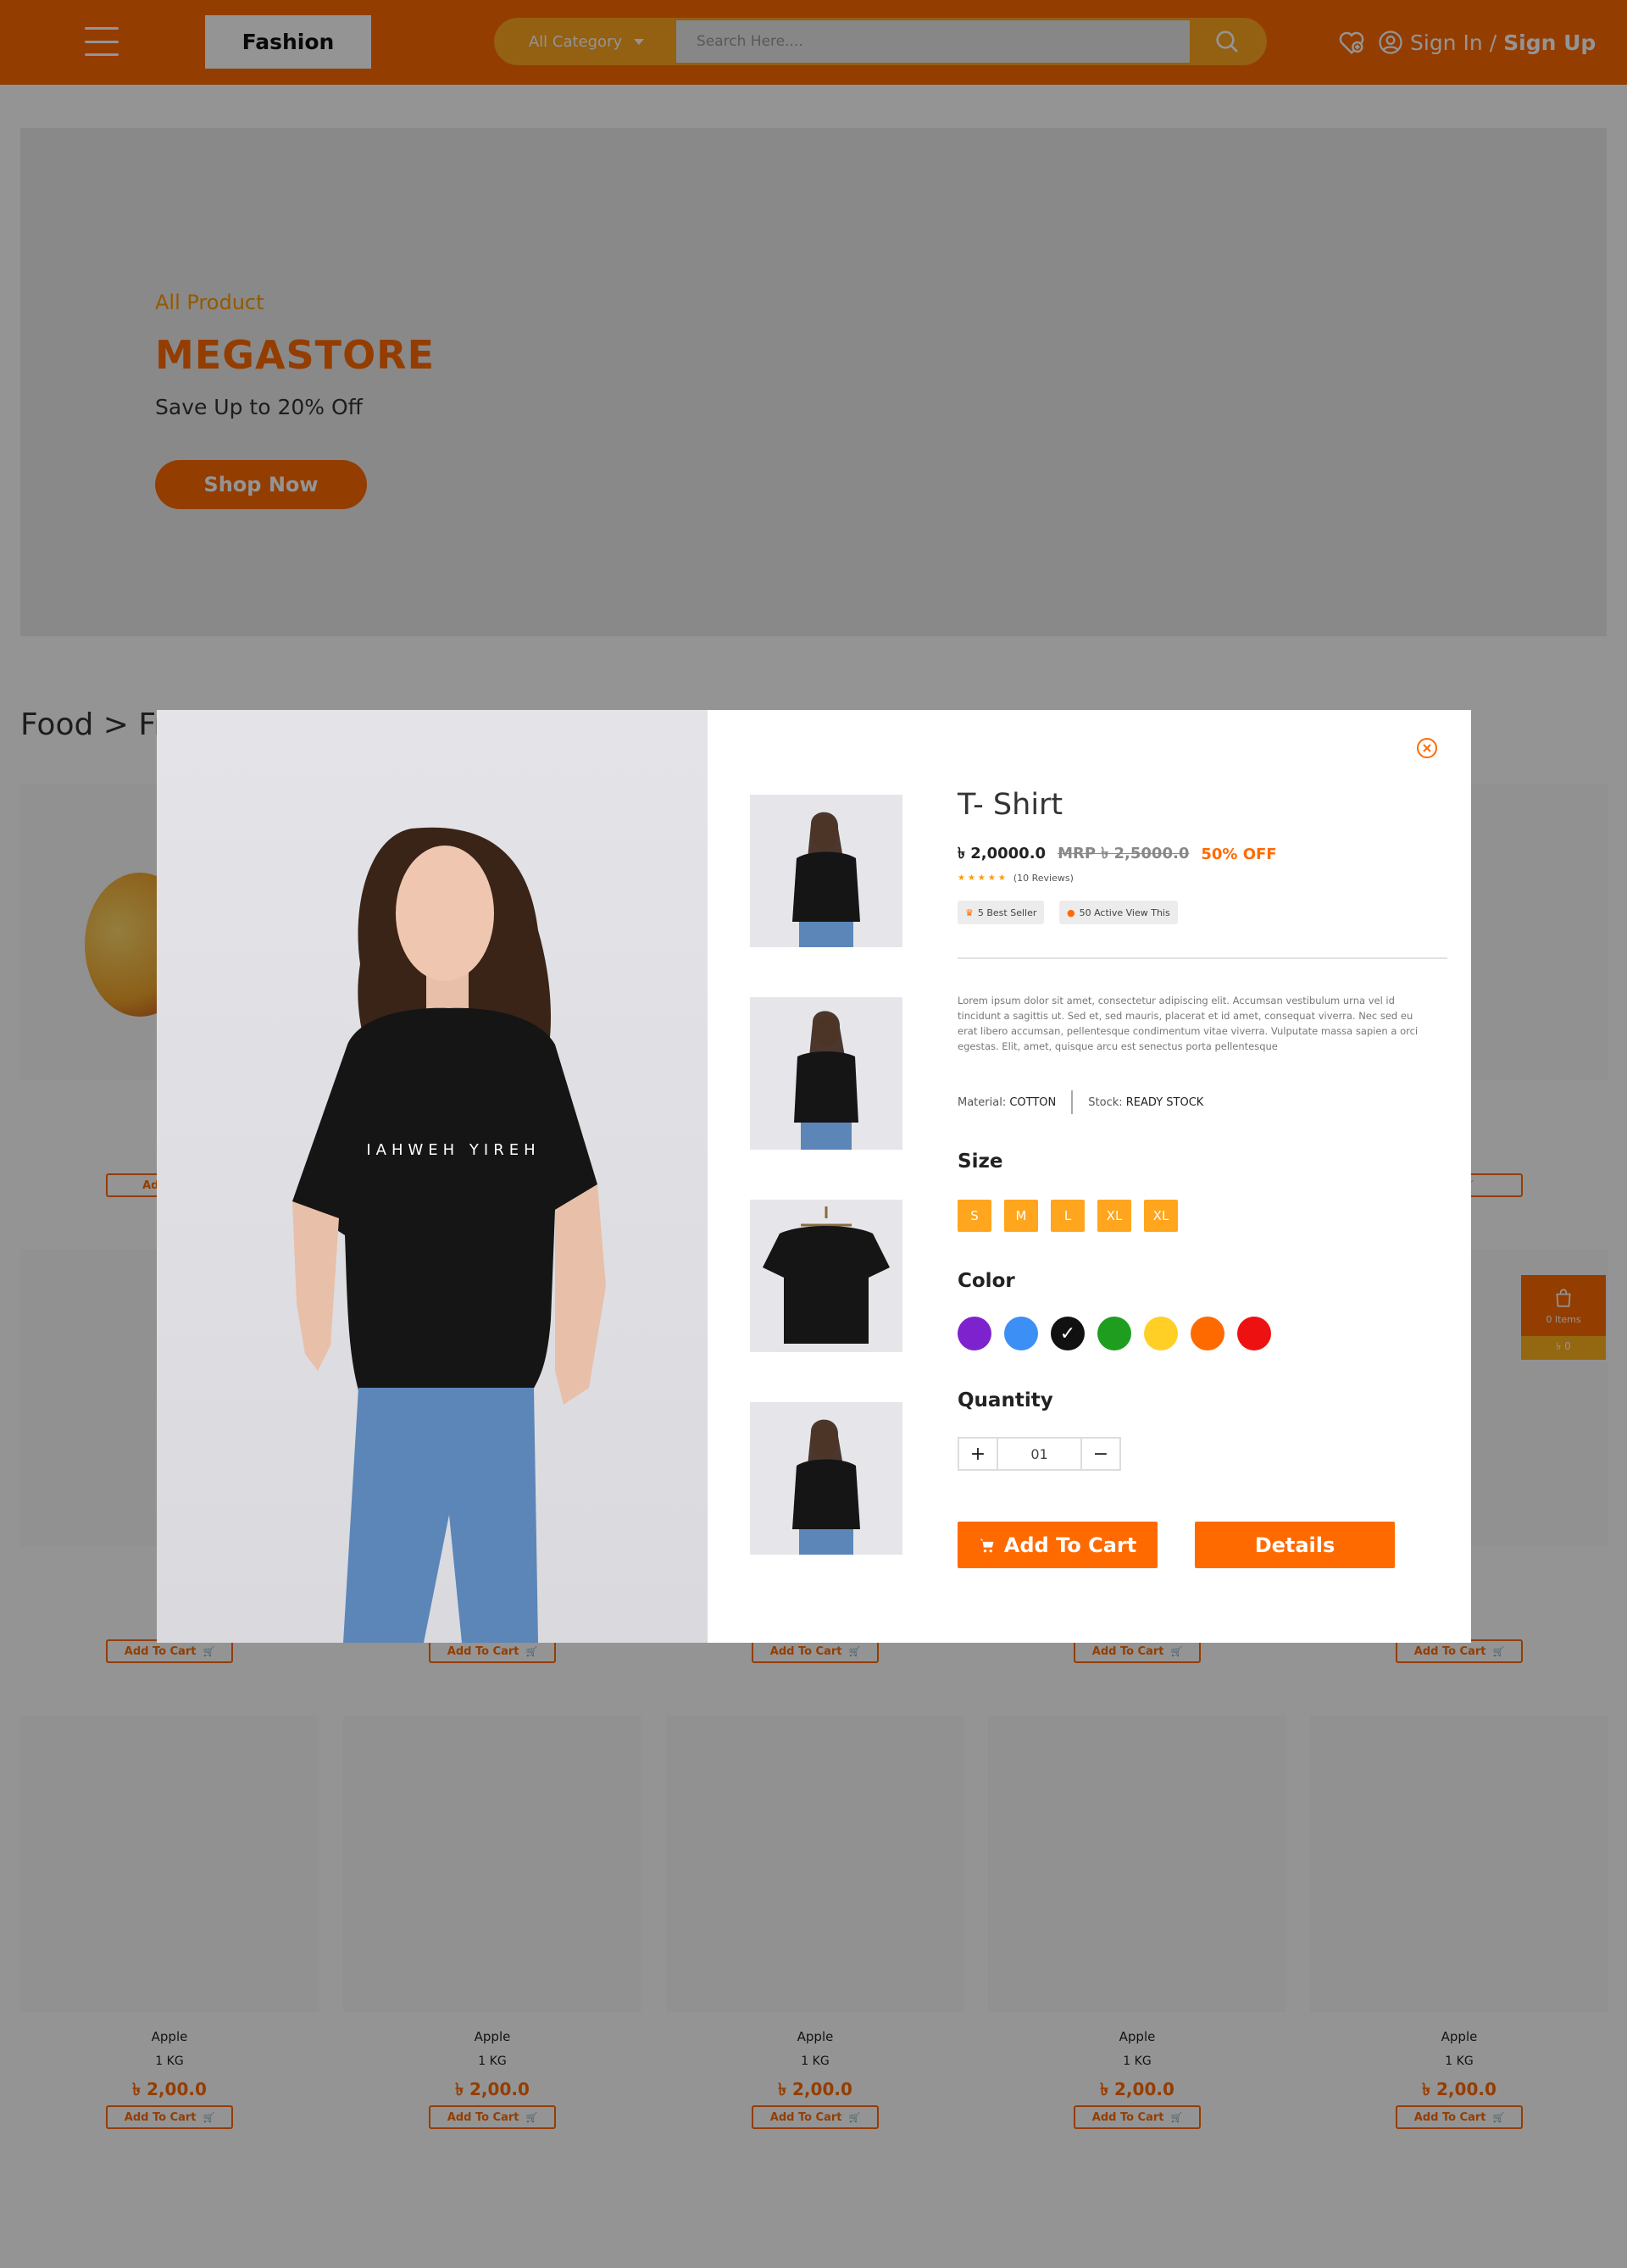 The width and height of the screenshot is (1627, 2268). What do you see at coordinates (1105, 1102) in the screenshot?
I see `stock-label: Stock:` at bounding box center [1105, 1102].